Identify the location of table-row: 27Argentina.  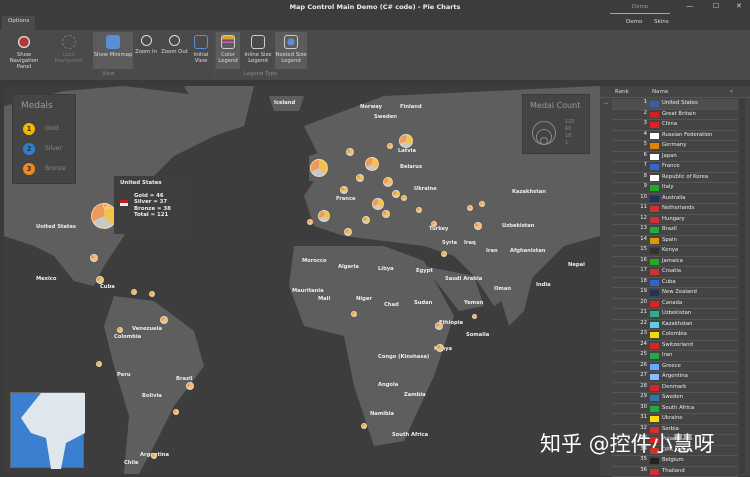
(675, 377).